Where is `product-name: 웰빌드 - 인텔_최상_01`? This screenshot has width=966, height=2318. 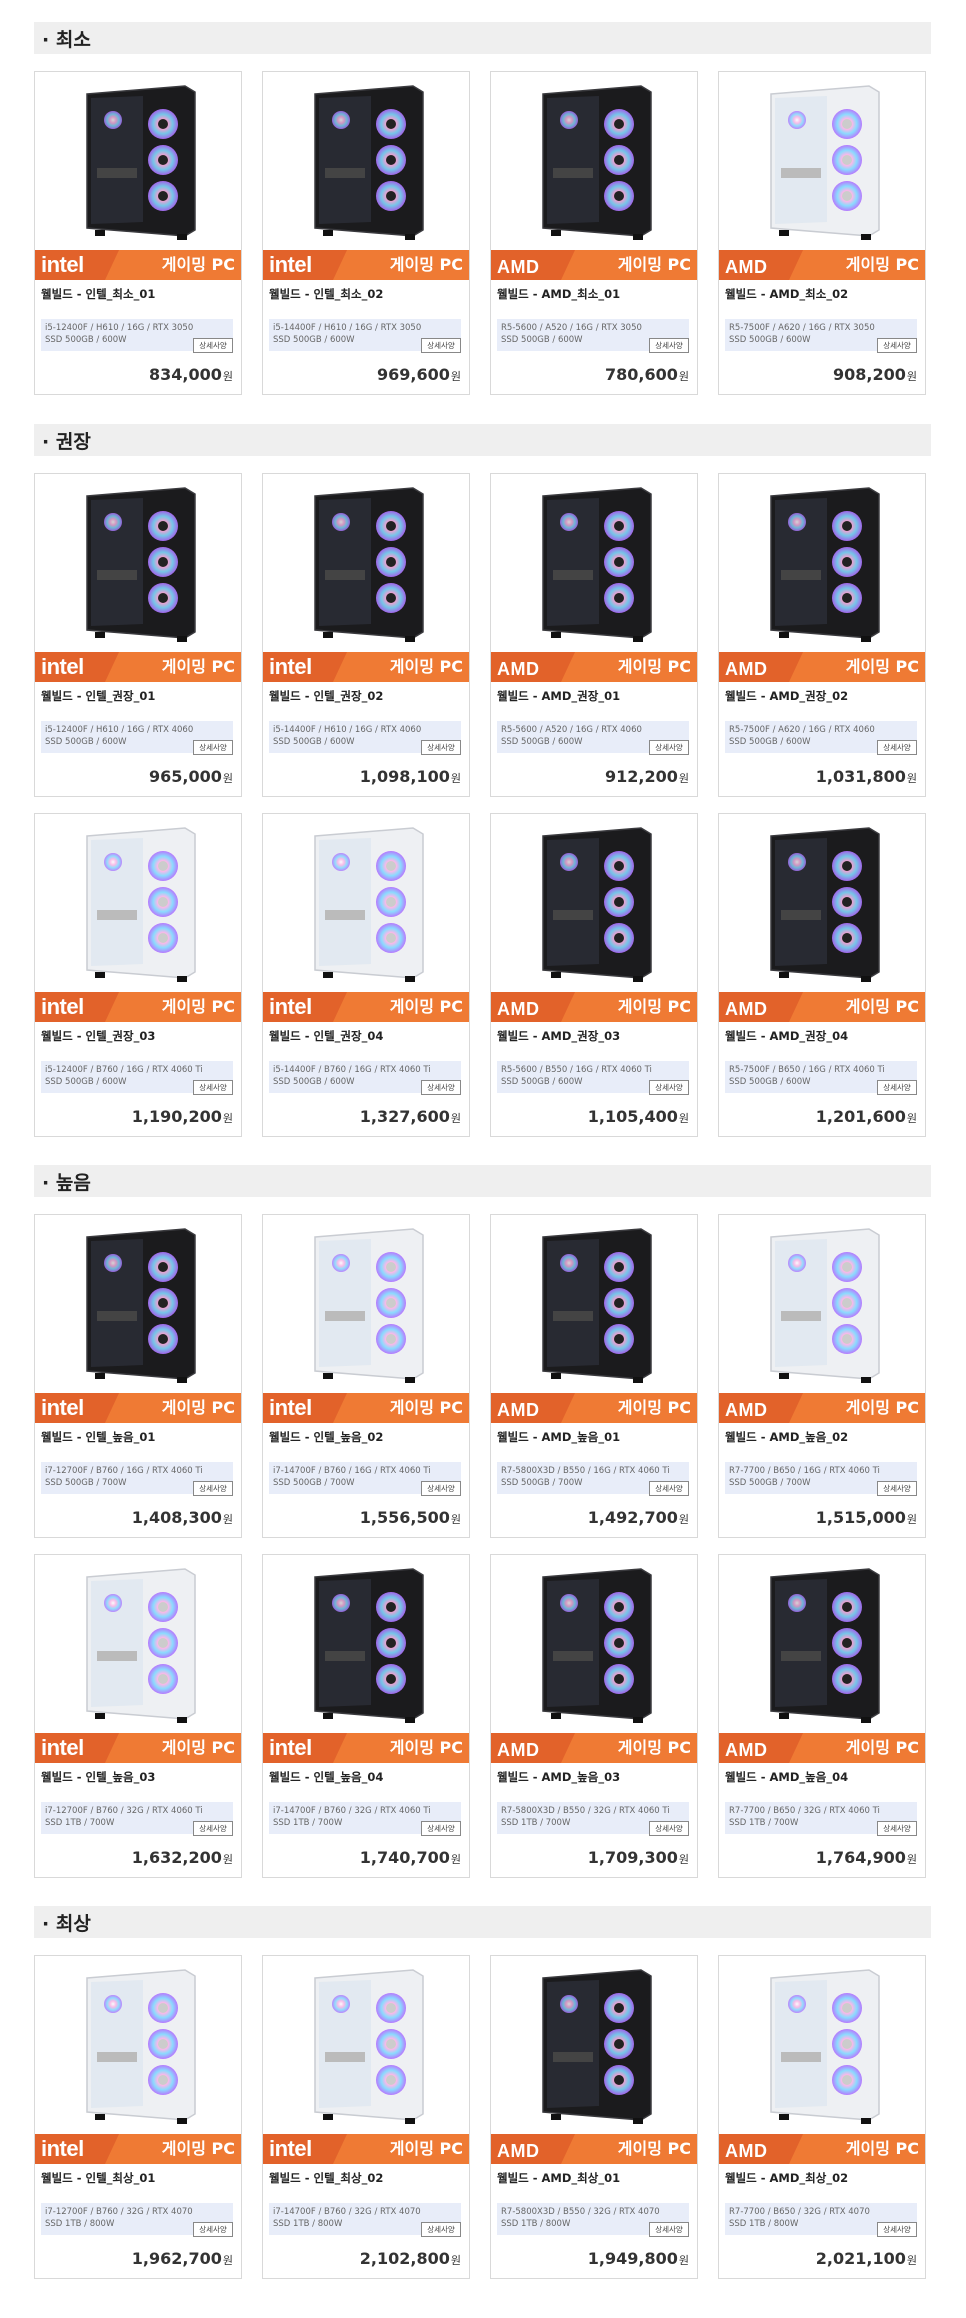
product-name: 웰빌드 - 인텔_최상_01 is located at coordinates (98, 2178).